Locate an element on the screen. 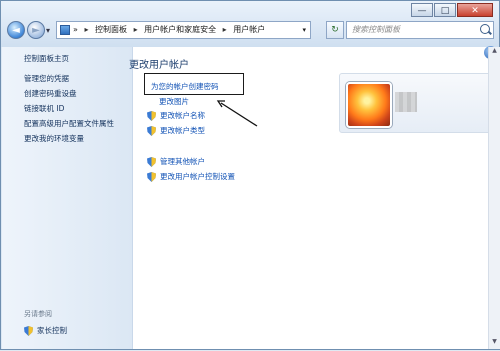 The image size is (500, 351). uac-settings-link: 更改用户帐户控制设置 is located at coordinates (191, 176).